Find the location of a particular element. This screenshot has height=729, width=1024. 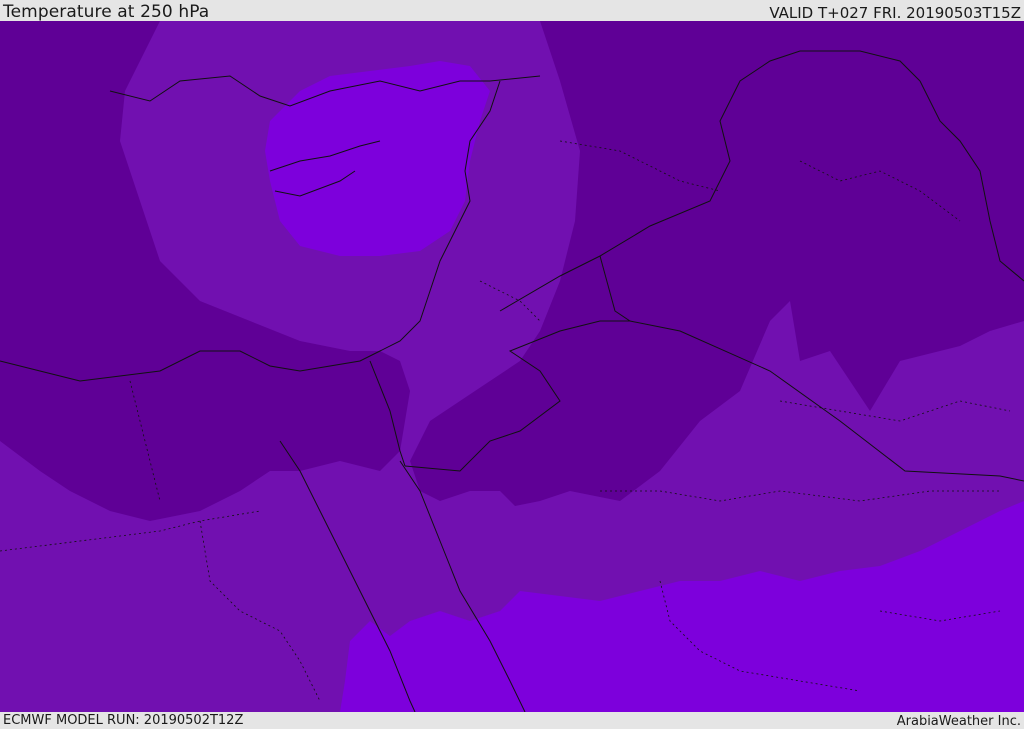

model-run-label: ECMWF MODEL RUN: 20190502T12Z is located at coordinates (123, 720).